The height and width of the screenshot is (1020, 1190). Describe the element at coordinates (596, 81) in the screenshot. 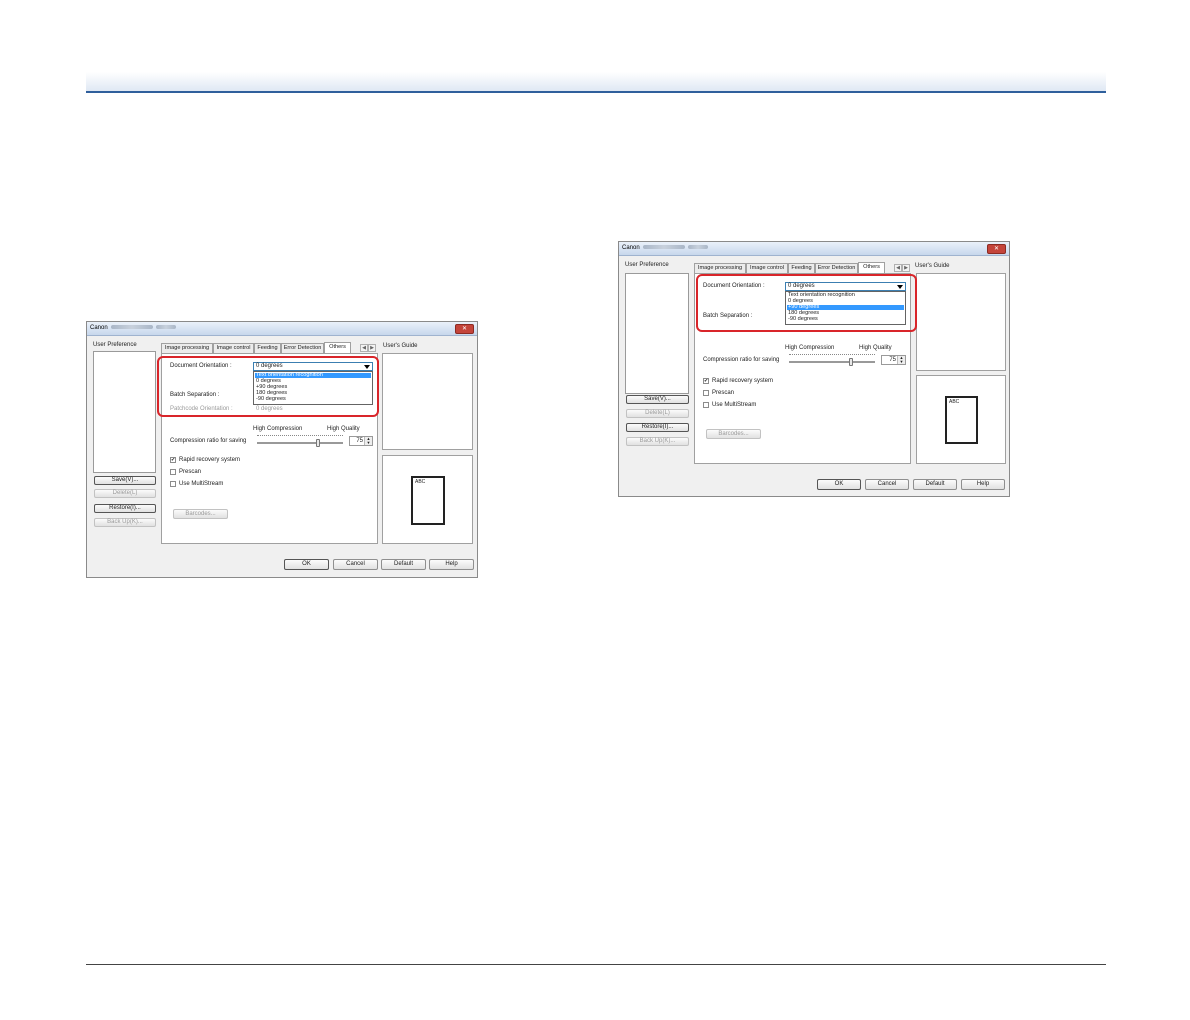

I see `page-header-band` at that location.